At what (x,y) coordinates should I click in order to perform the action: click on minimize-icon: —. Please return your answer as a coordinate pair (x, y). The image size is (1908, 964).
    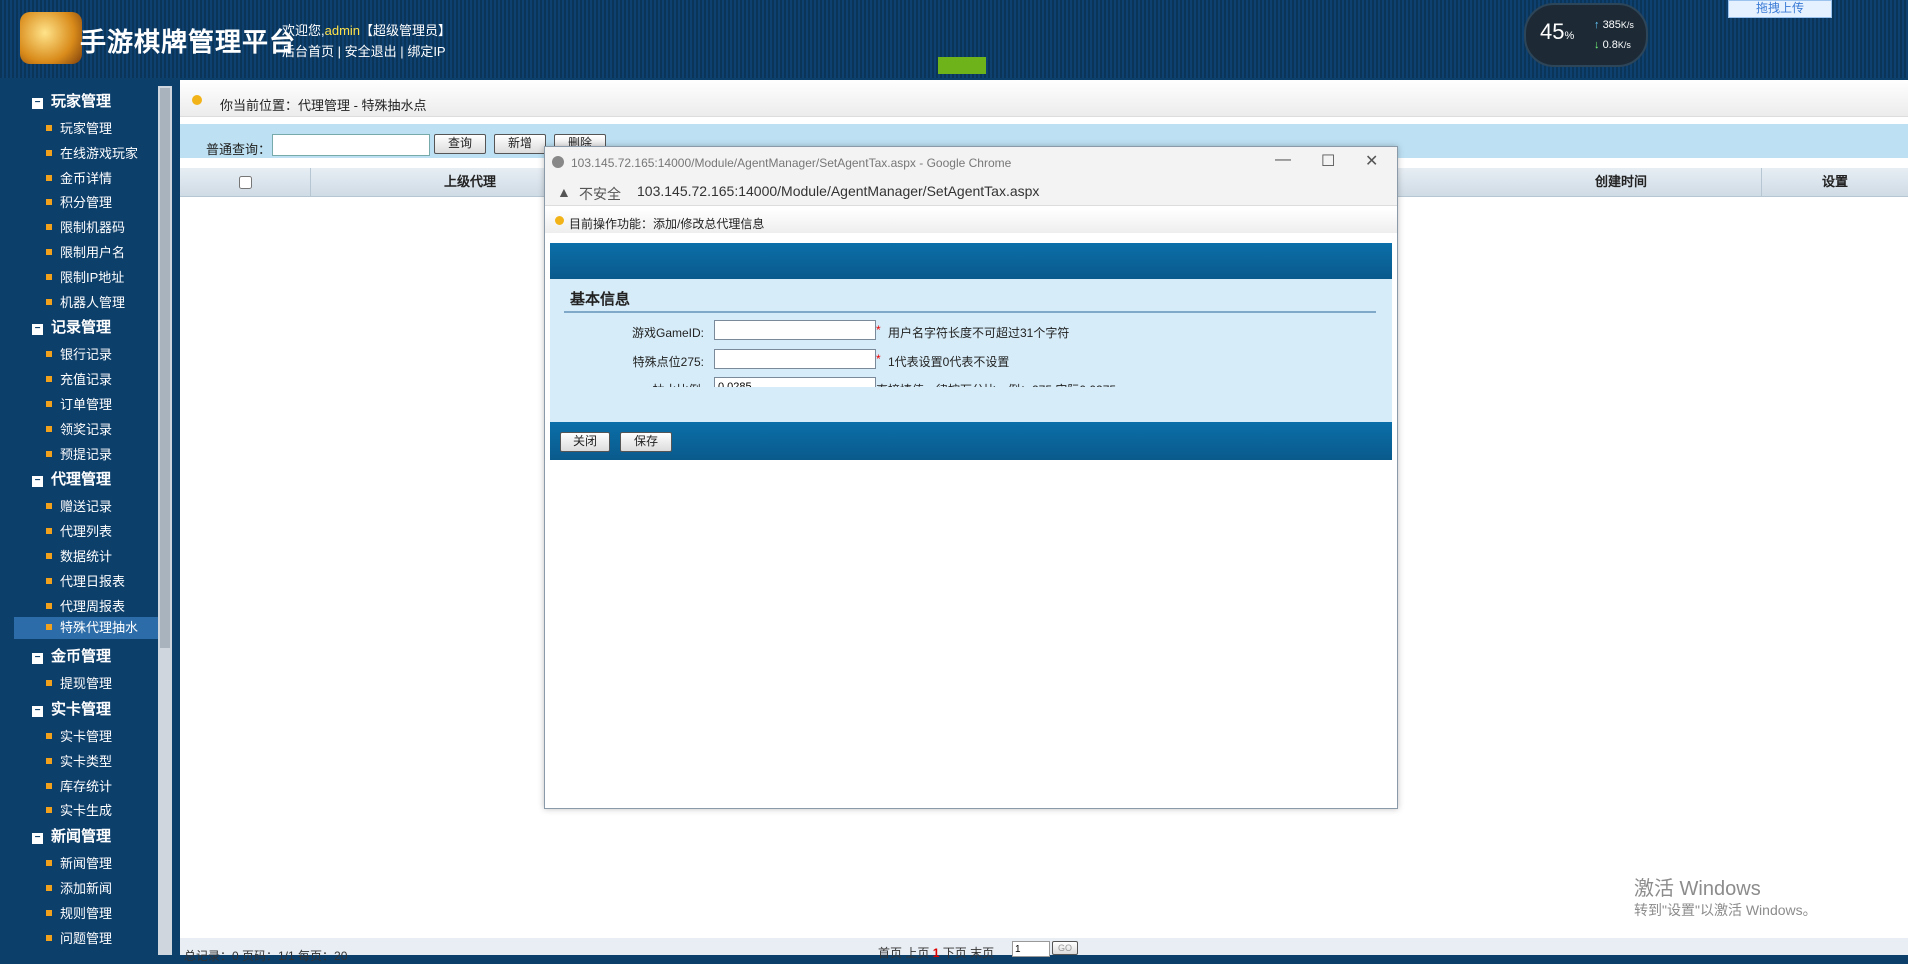
    Looking at the image, I should click on (1283, 160).